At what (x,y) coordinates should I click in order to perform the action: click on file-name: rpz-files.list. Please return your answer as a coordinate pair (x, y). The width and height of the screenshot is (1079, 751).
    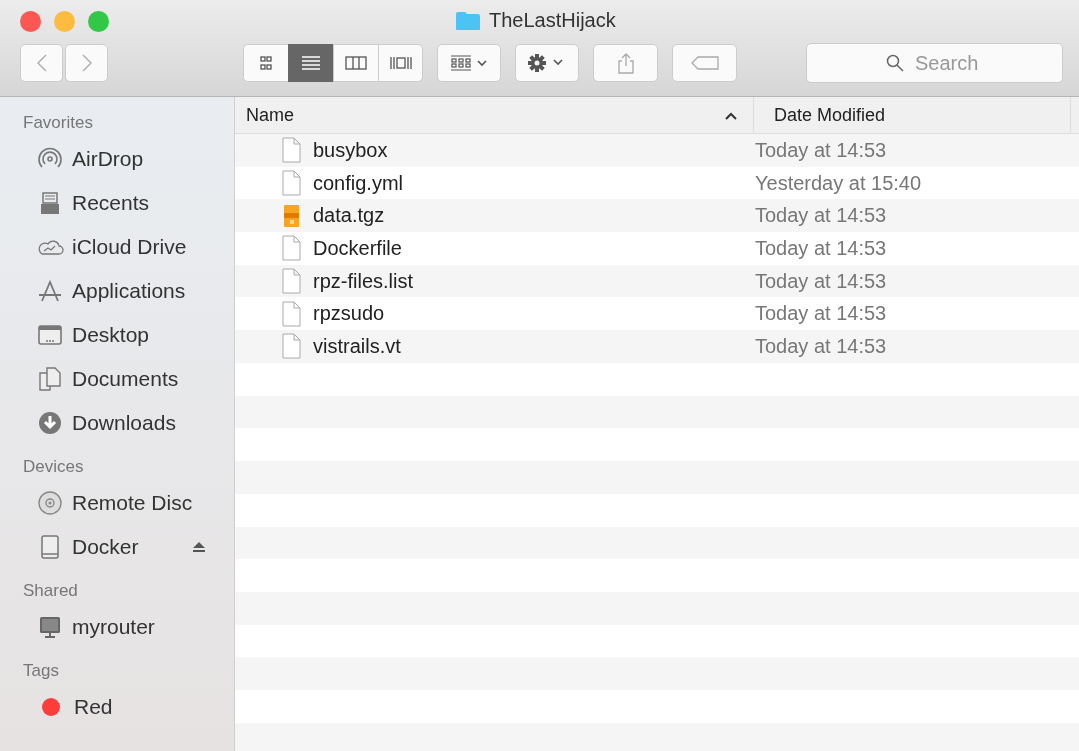
    Looking at the image, I should click on (363, 281).